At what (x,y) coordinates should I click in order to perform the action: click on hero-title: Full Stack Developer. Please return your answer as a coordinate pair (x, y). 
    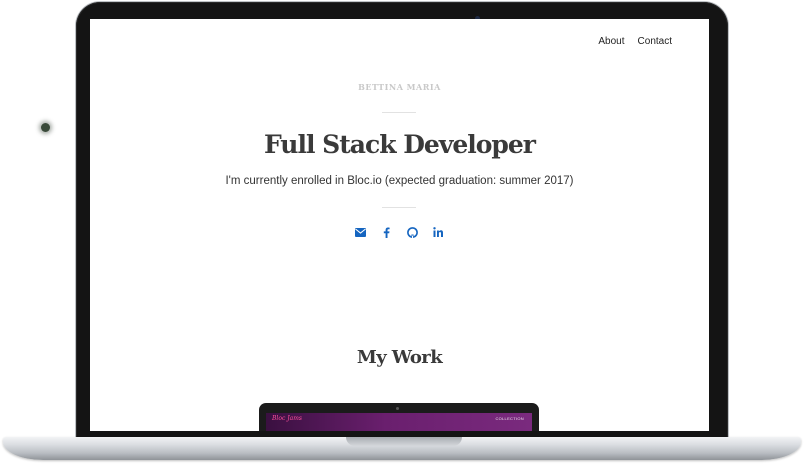
    Looking at the image, I should click on (400, 144).